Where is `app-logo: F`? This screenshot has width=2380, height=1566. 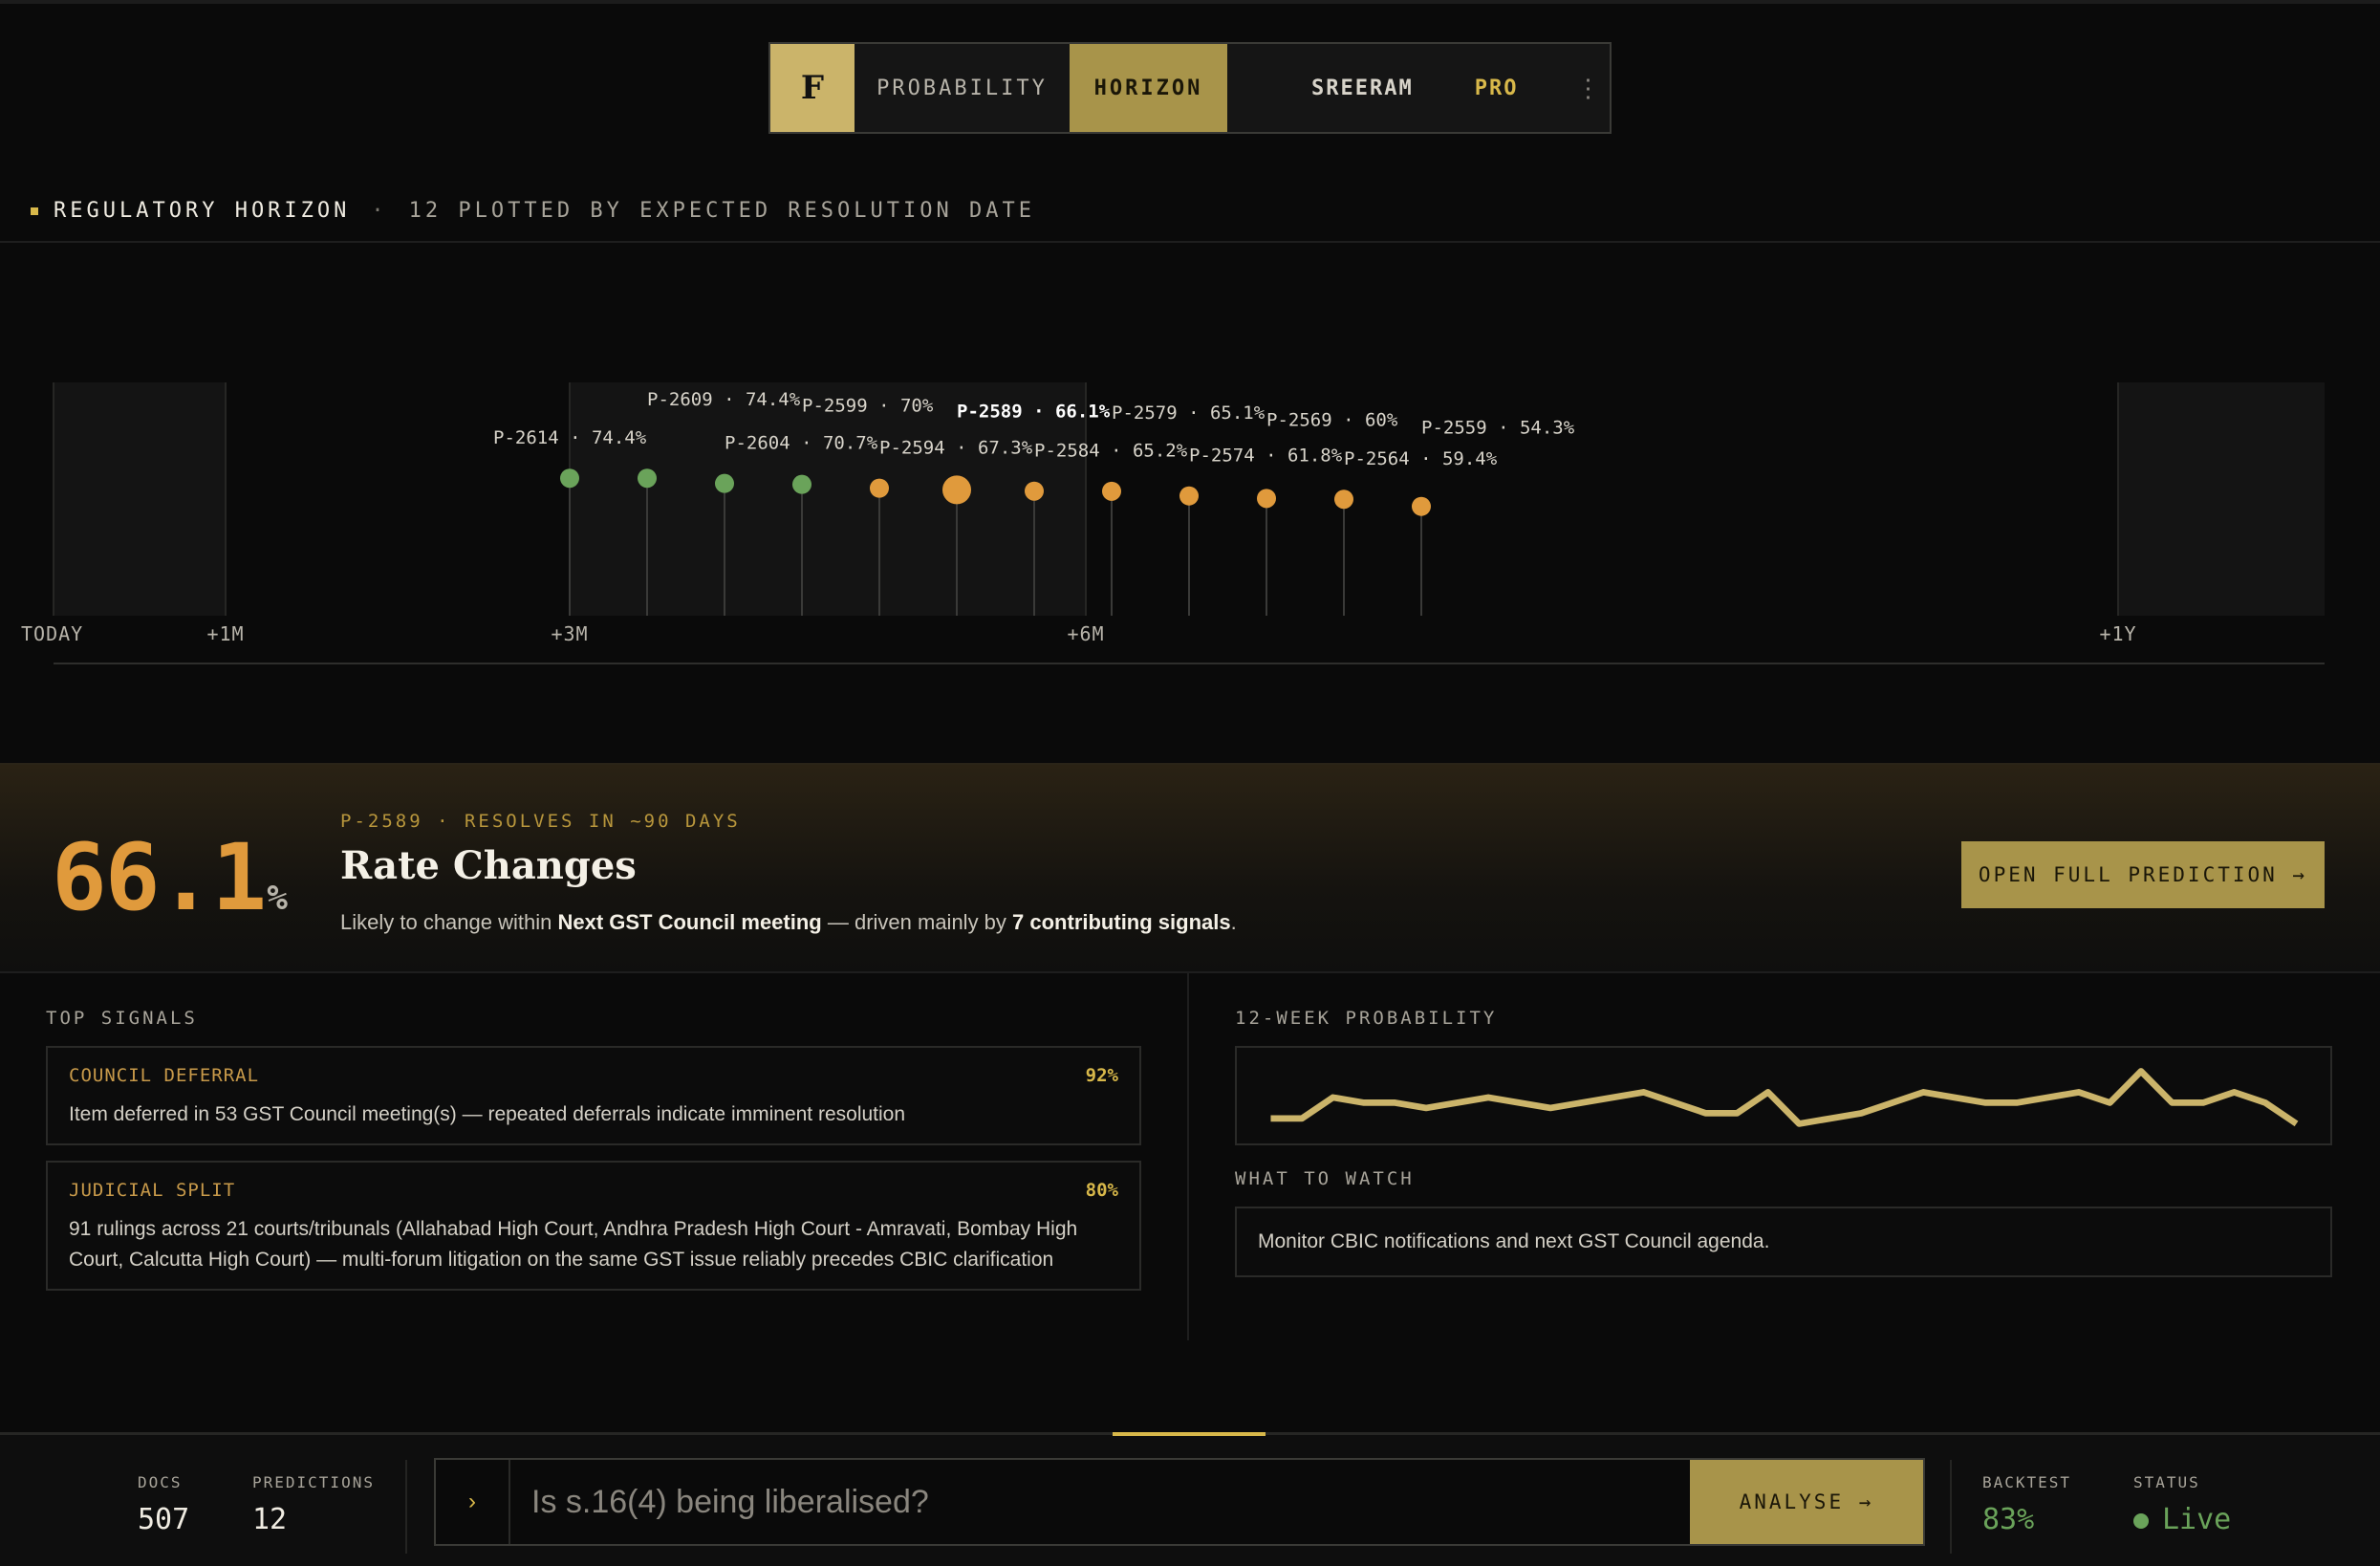
app-logo: F is located at coordinates (813, 88).